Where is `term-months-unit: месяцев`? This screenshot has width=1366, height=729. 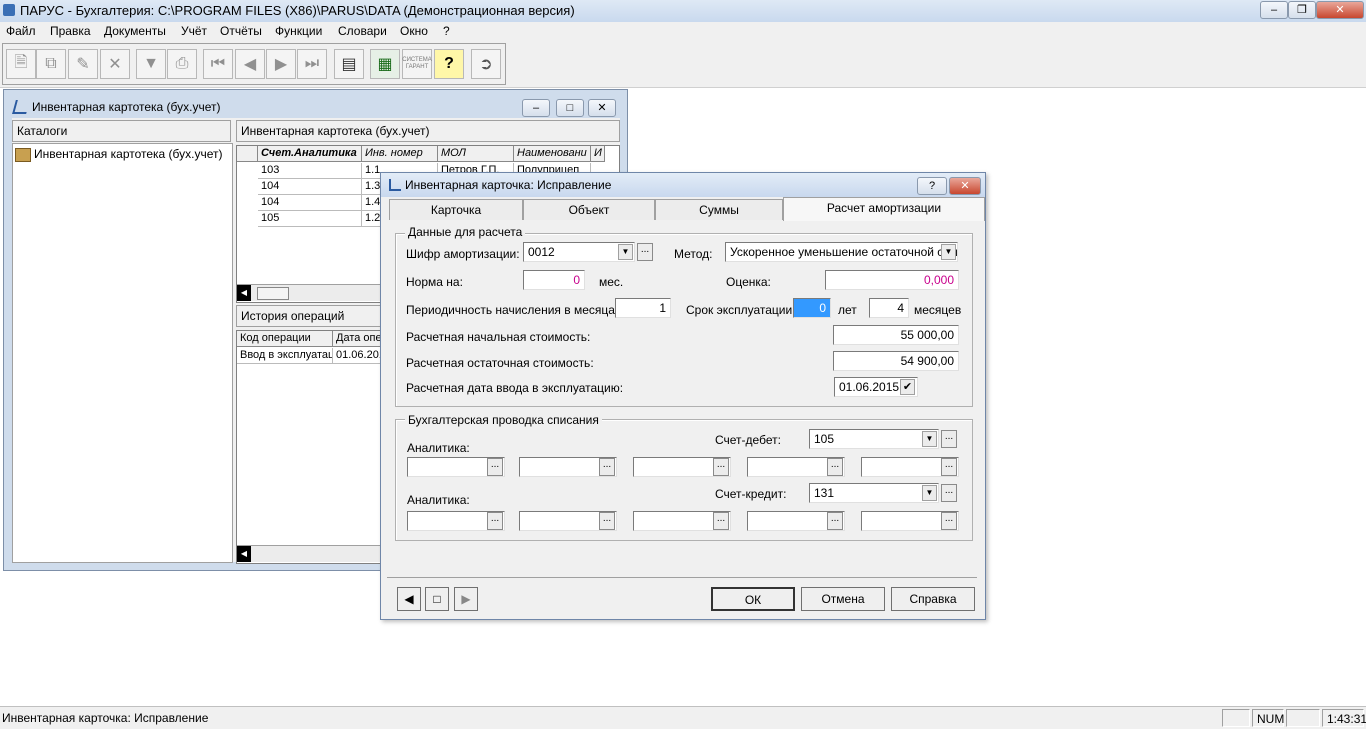 term-months-unit: месяцев is located at coordinates (938, 310).